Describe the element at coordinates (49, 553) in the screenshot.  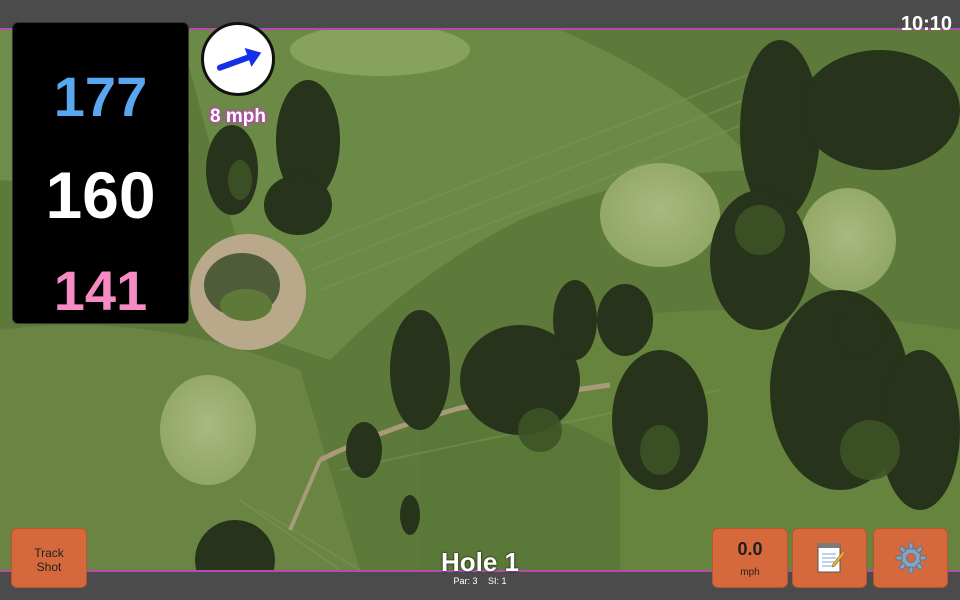
I see `track-shot-label-line1: Track` at that location.